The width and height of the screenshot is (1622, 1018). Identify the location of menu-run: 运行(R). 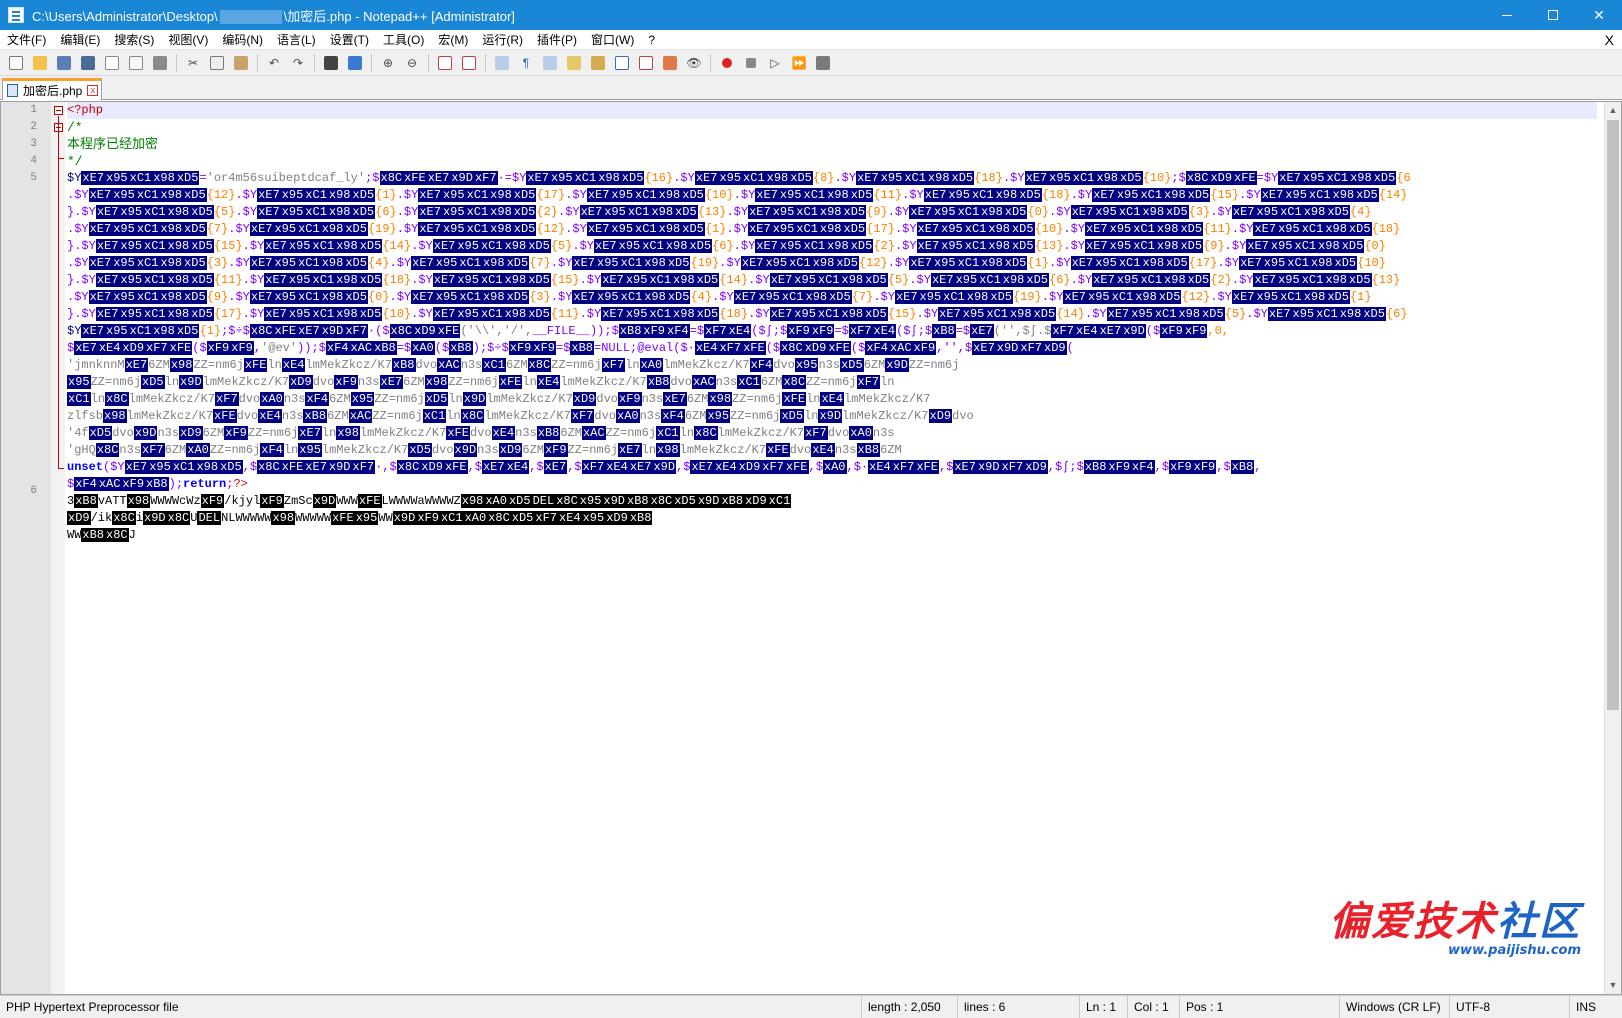
(502, 40).